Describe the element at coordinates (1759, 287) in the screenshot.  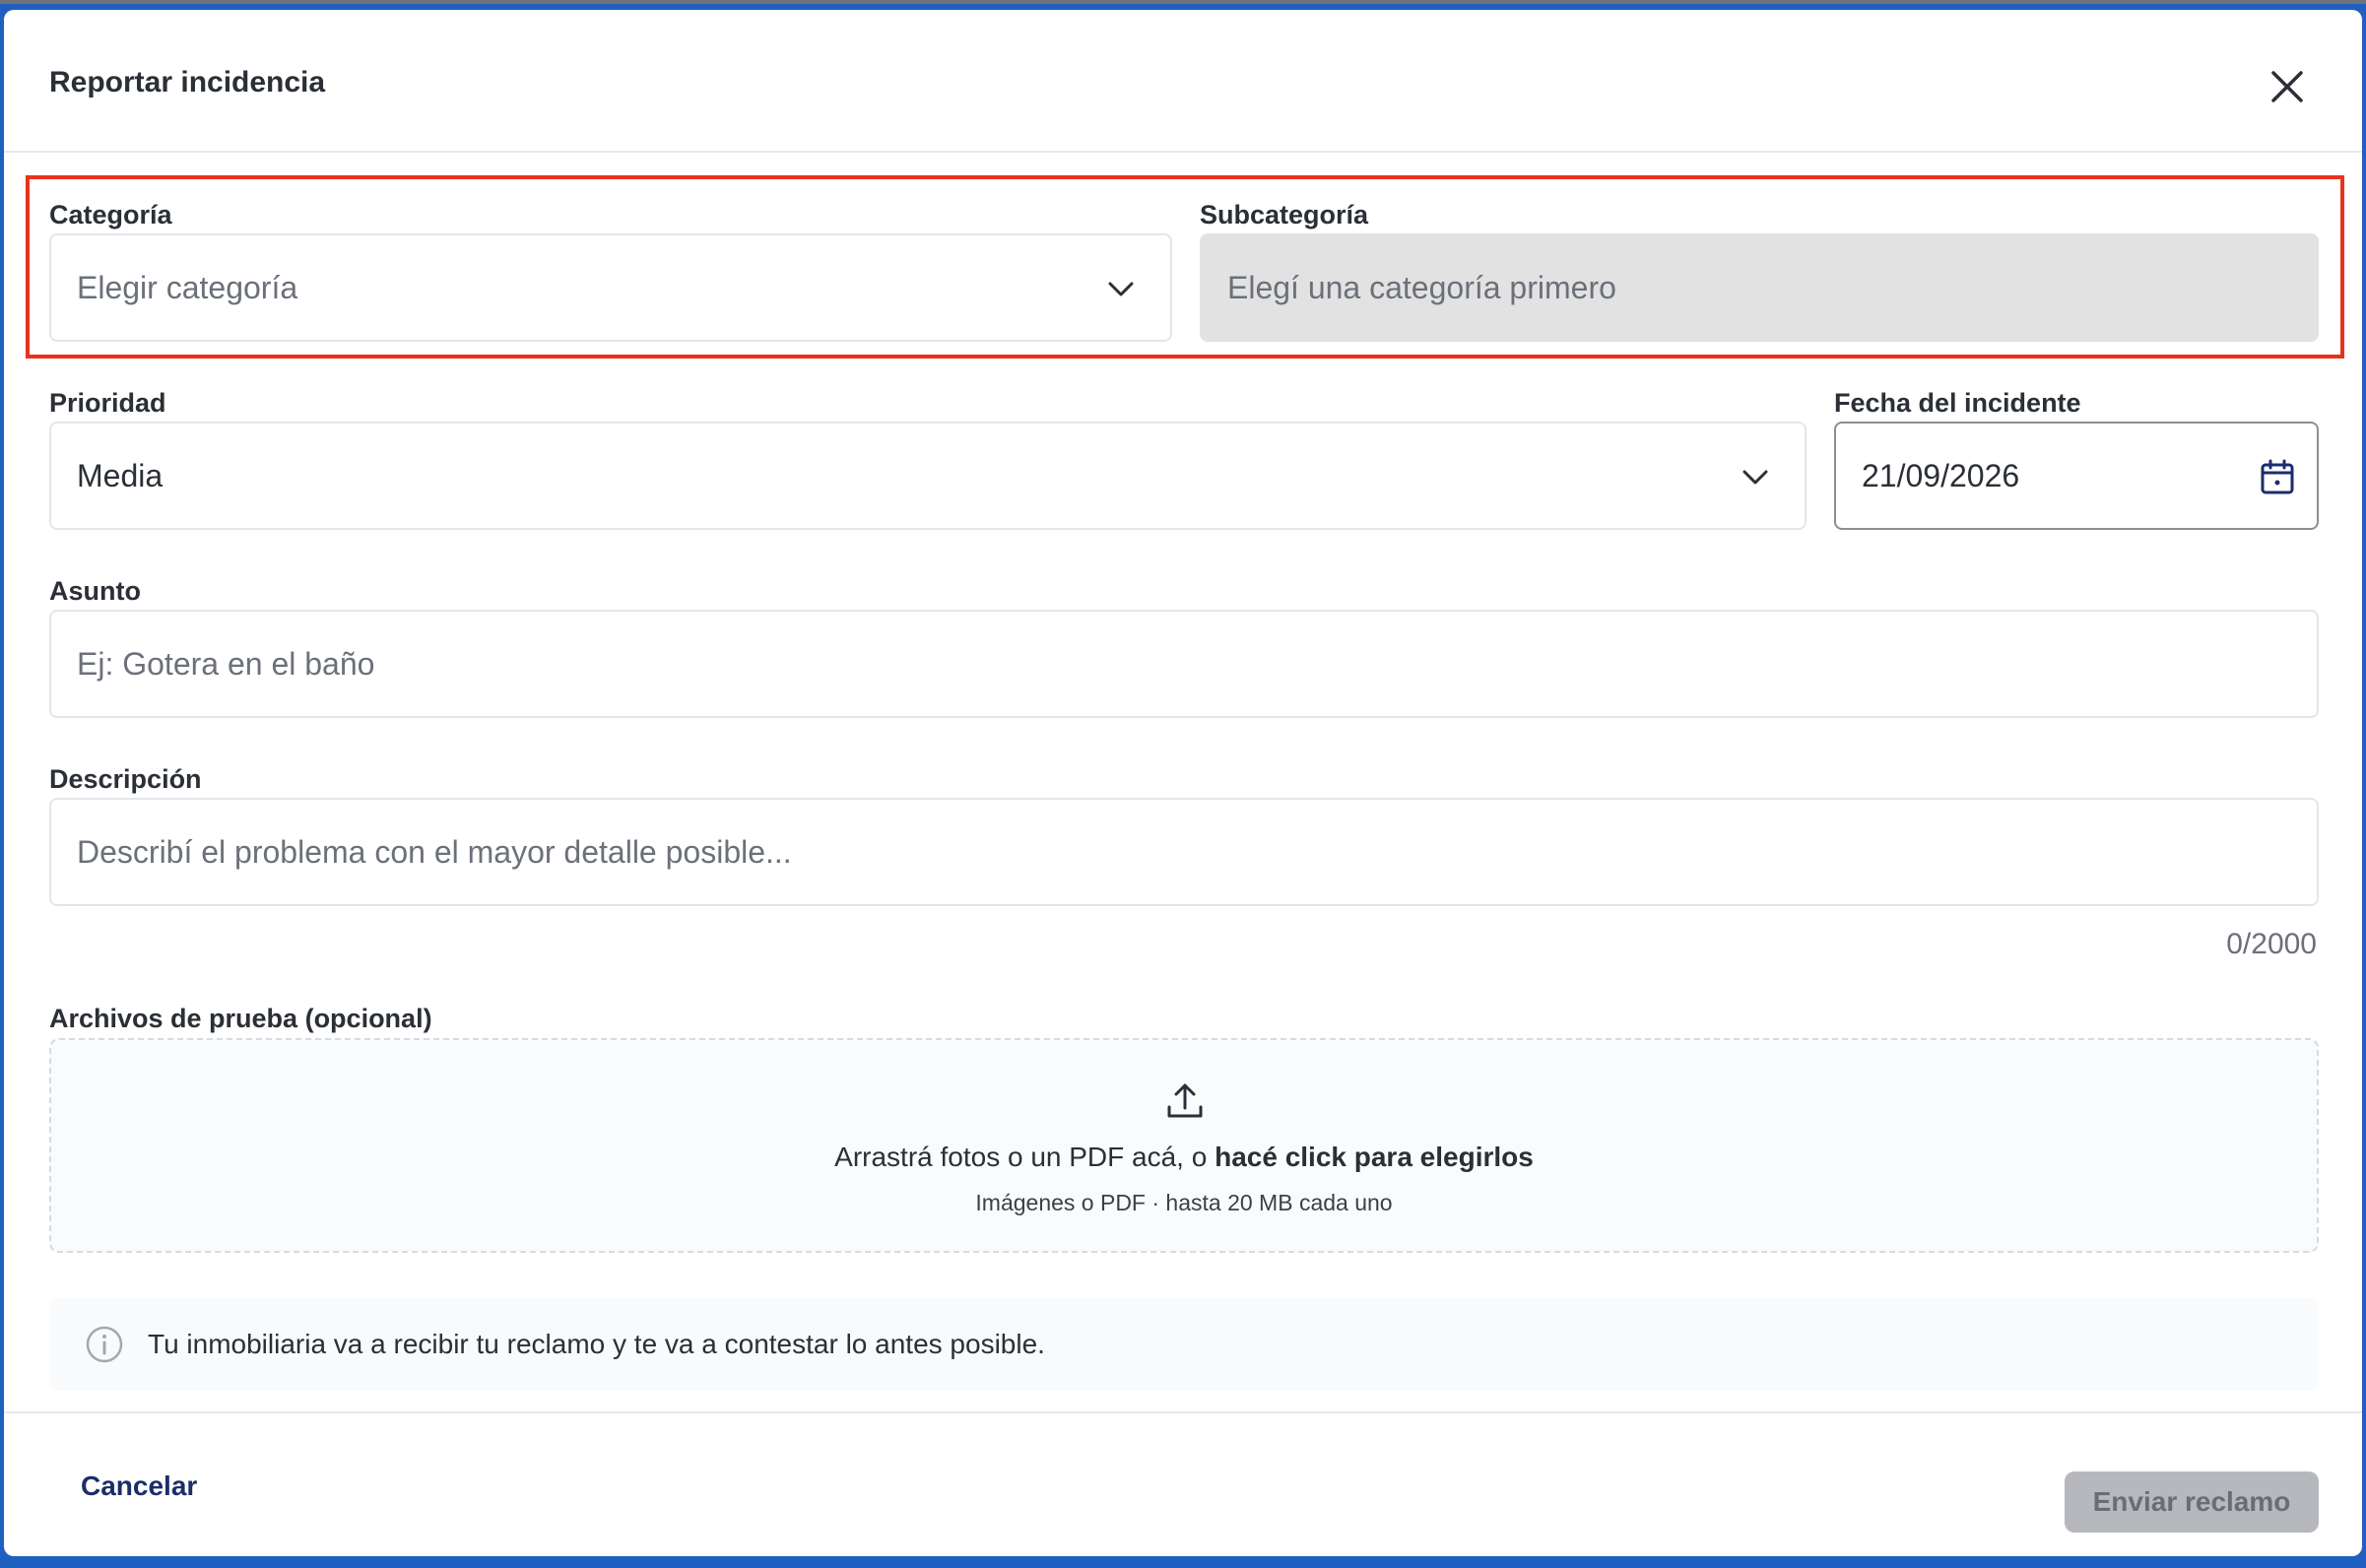
I see `subcategory-select: Elegí una categoría primero` at that location.